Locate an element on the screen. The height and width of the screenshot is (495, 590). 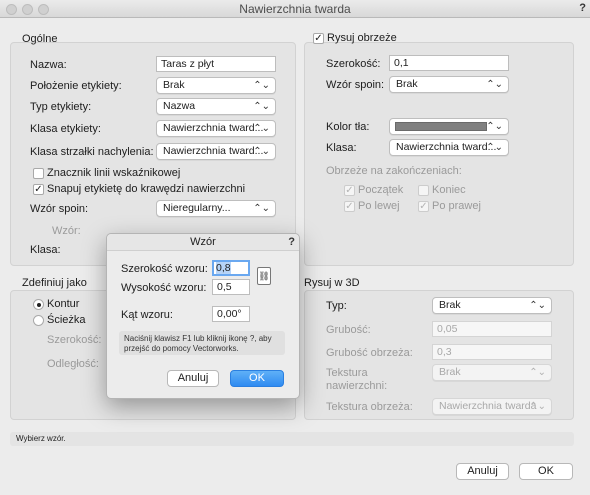
pattern-width-value: 0,8 is located at coordinates (223, 268).